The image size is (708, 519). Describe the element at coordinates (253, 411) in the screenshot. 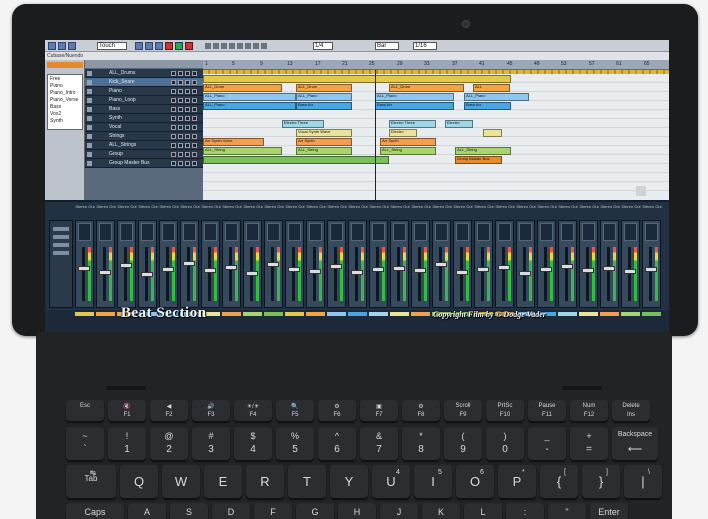

I see `keyboard-key: ☀/☀ F4` at that location.